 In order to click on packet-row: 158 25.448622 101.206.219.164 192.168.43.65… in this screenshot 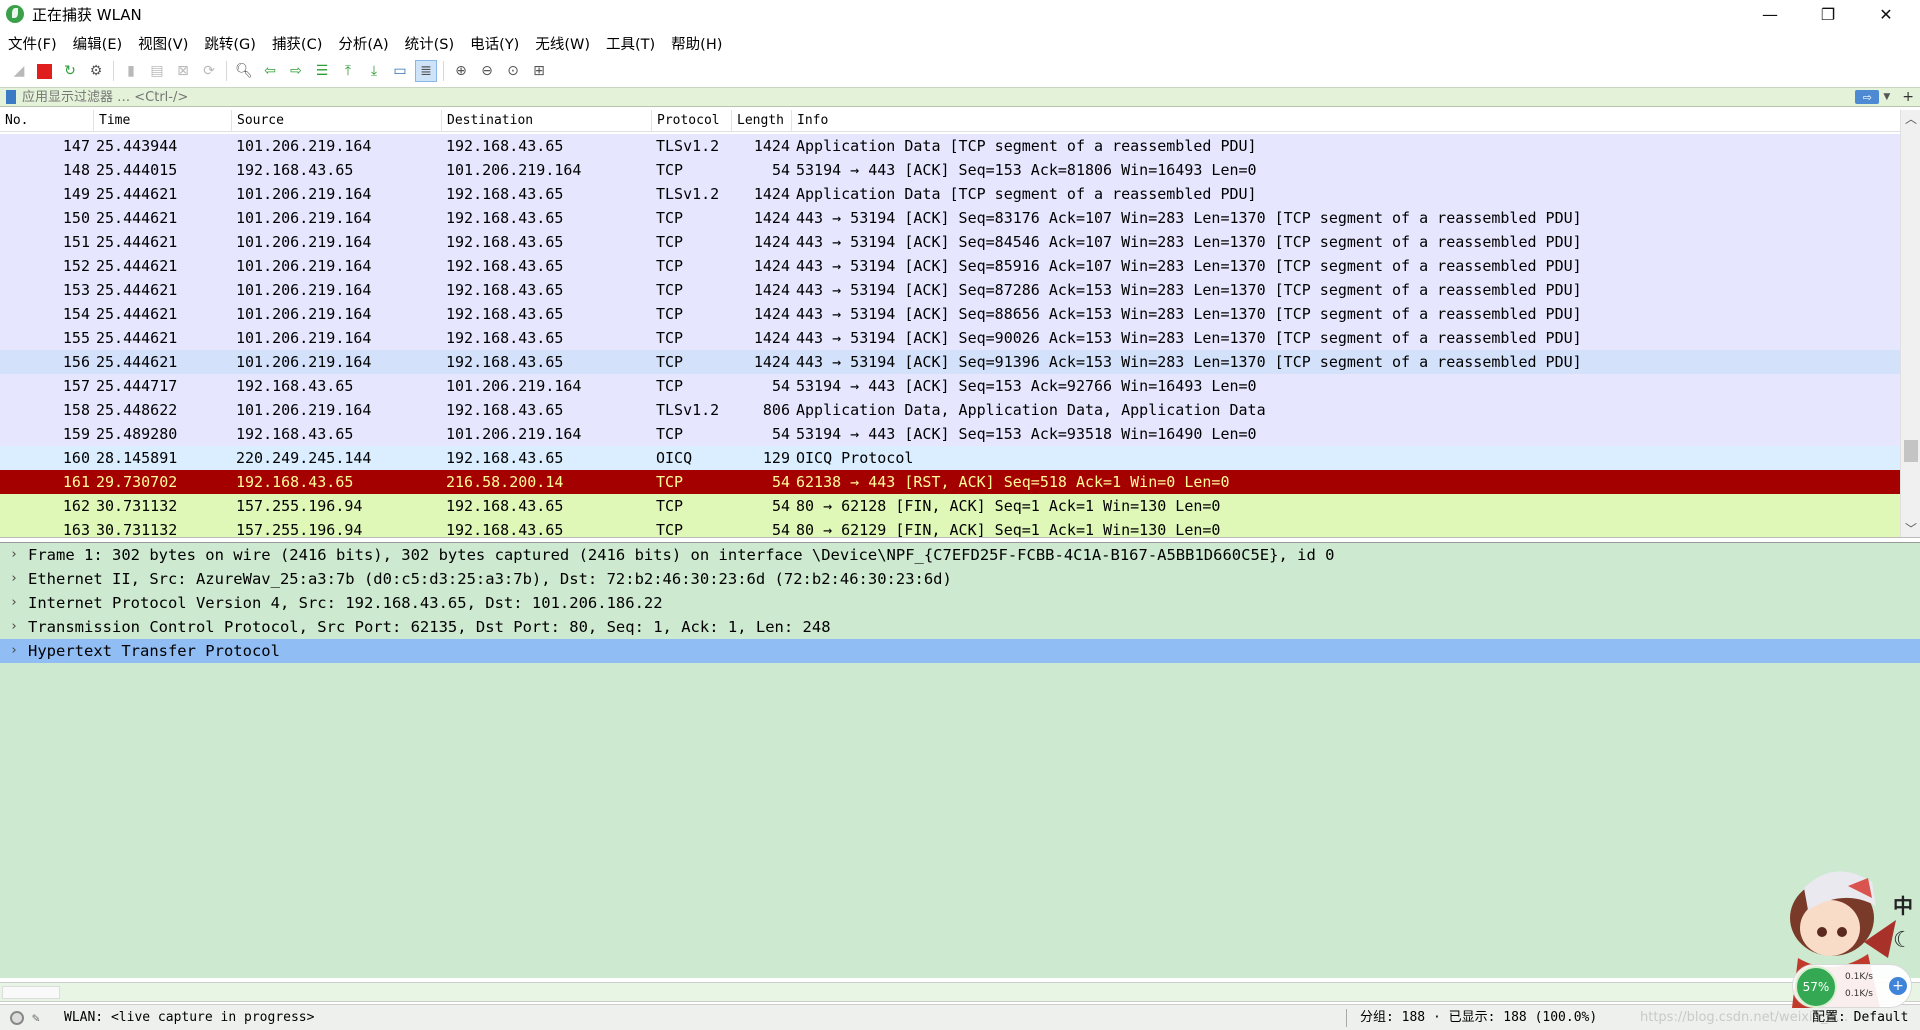, I will do `click(950, 410)`.